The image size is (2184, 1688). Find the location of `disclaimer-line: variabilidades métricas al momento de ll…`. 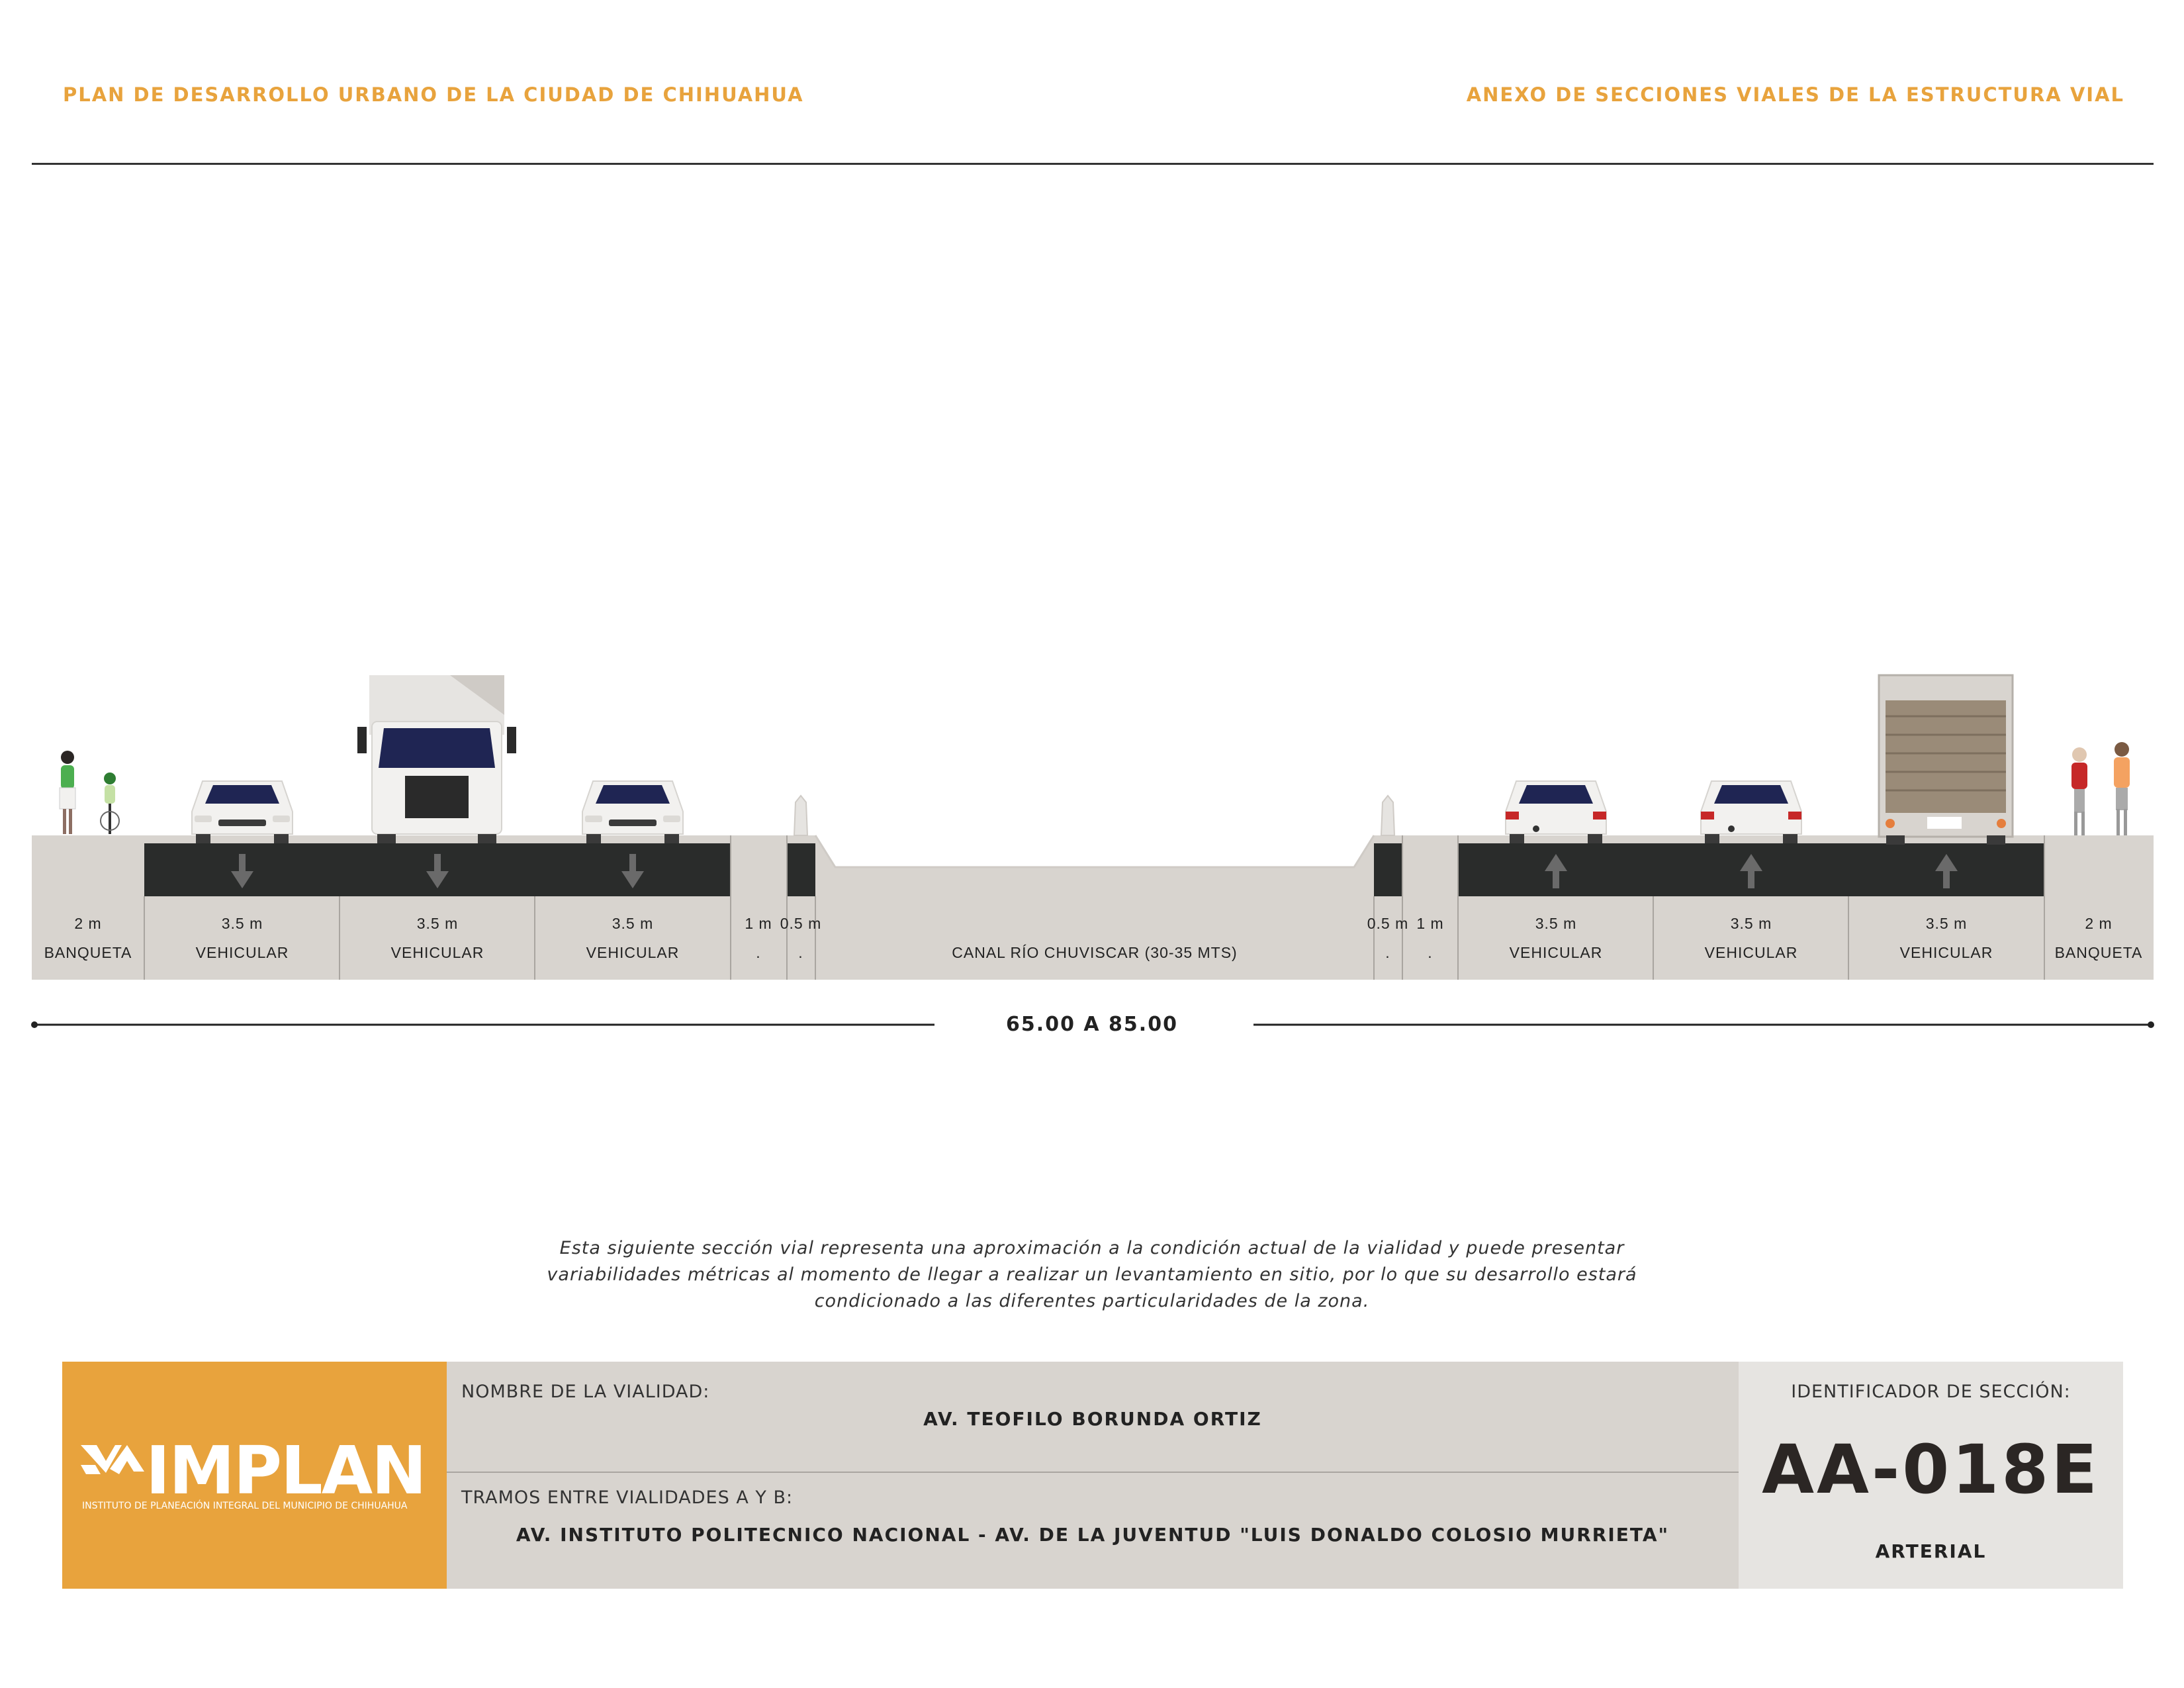

disclaimer-line: variabilidades métricas al momento de ll… is located at coordinates (1092, 1274).